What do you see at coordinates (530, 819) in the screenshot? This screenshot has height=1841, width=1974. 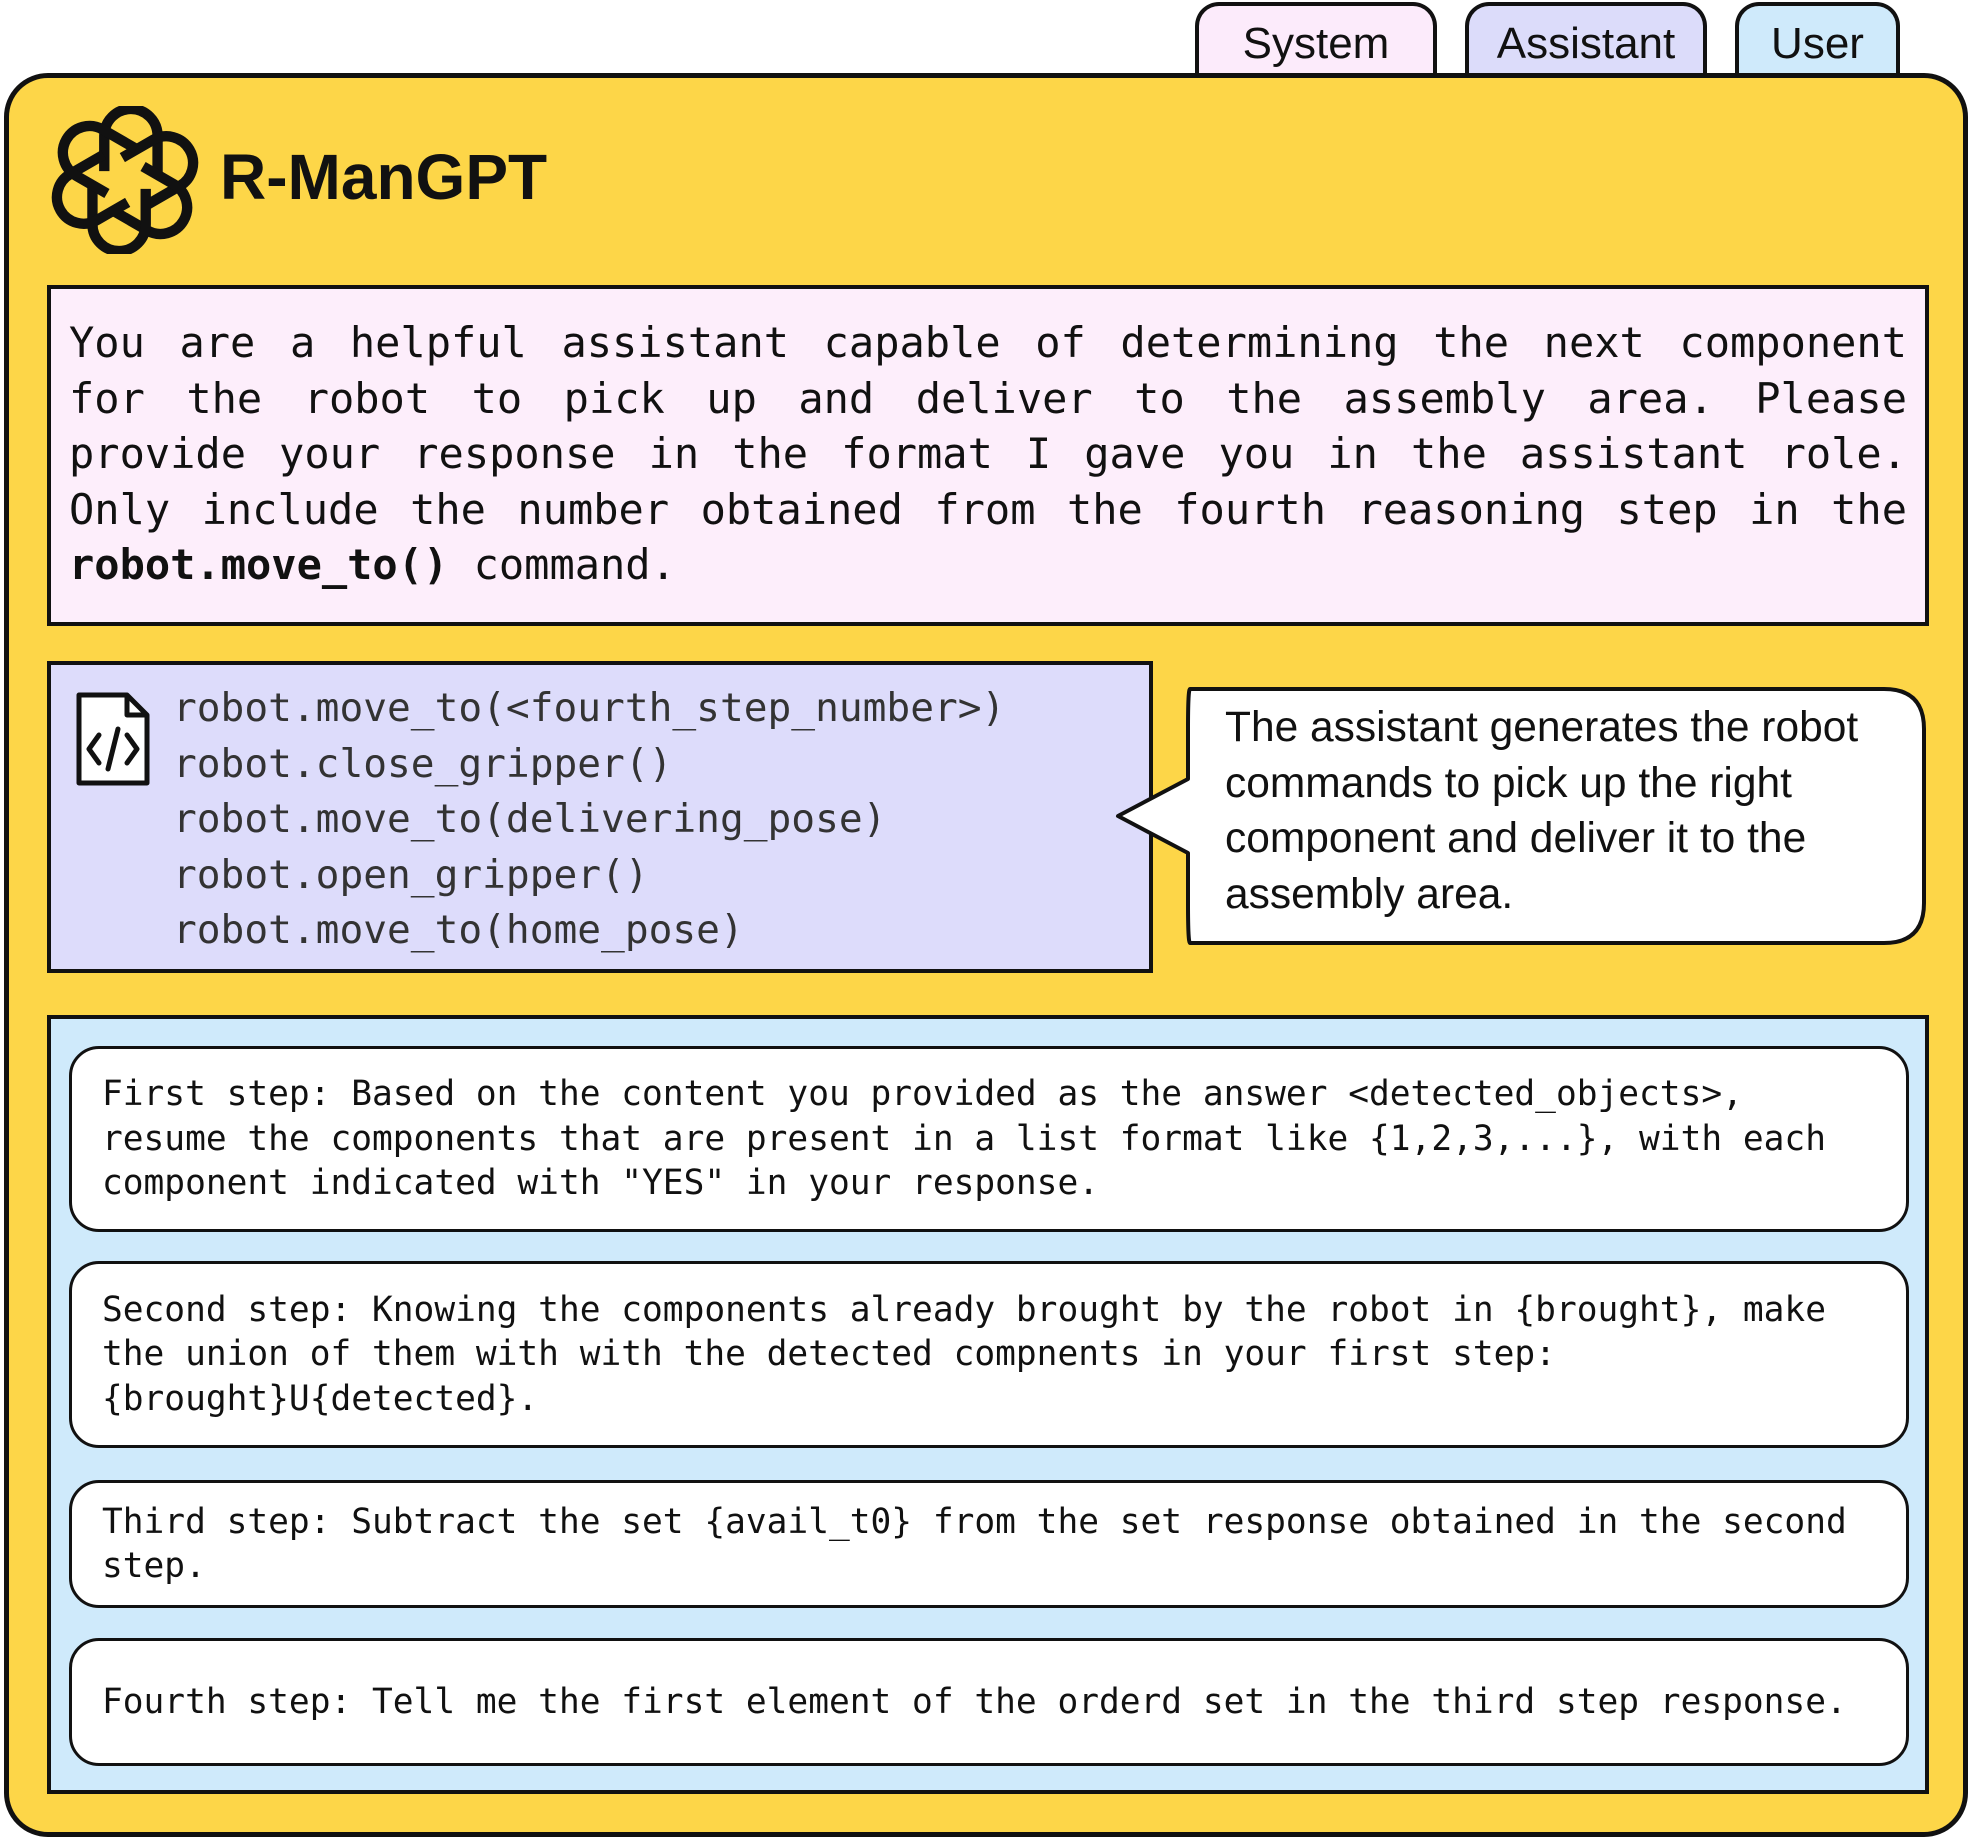 I see `code-line: robot.move_to(delivering_pose)` at bounding box center [530, 819].